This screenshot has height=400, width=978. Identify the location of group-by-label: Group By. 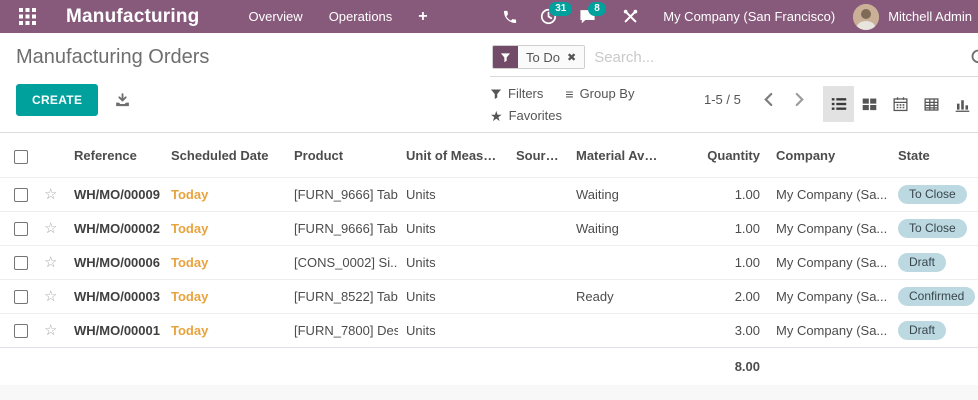
(607, 93).